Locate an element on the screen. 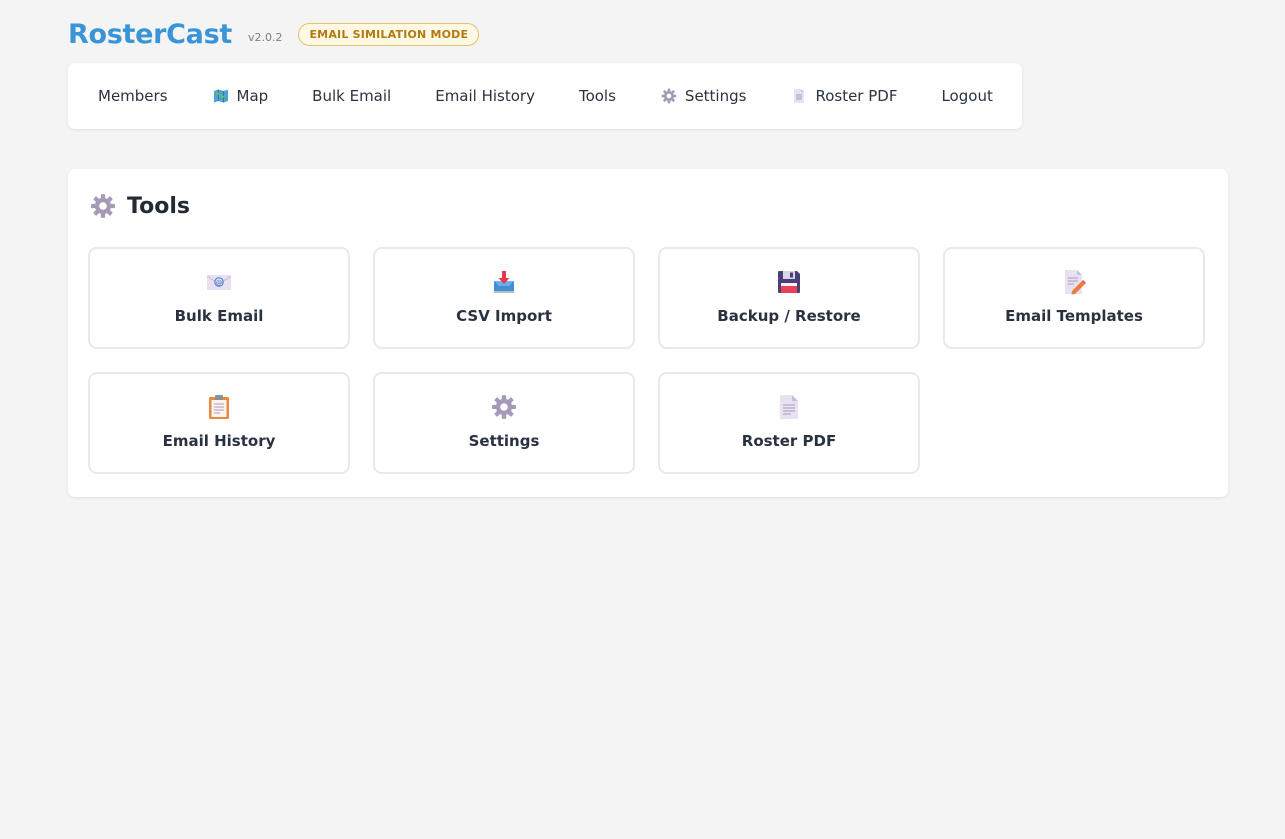 Image resolution: width=1285 pixels, height=839 pixels. card-label: Bulk Email is located at coordinates (219, 316).